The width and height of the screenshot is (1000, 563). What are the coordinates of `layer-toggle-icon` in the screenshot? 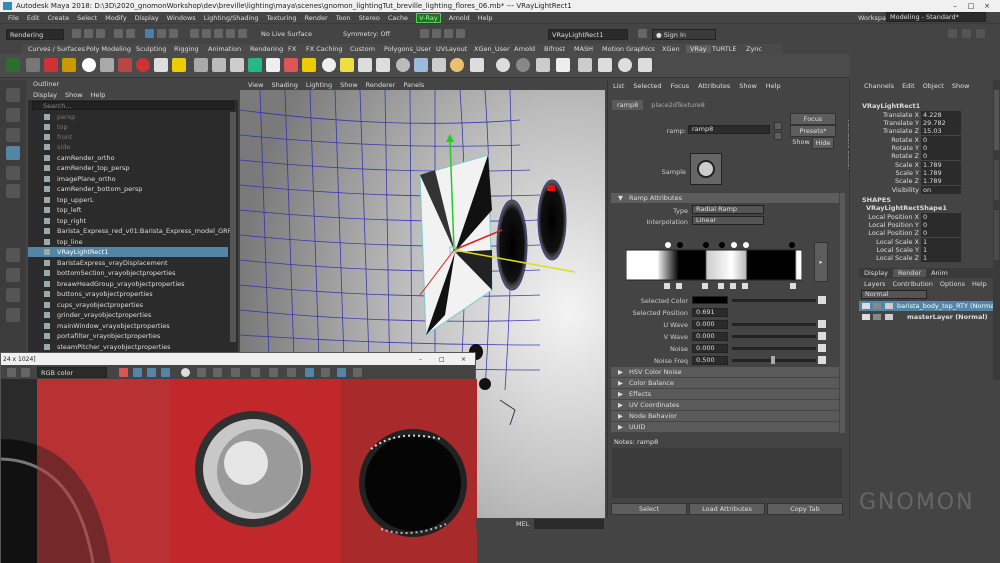 It's located at (877, 317).